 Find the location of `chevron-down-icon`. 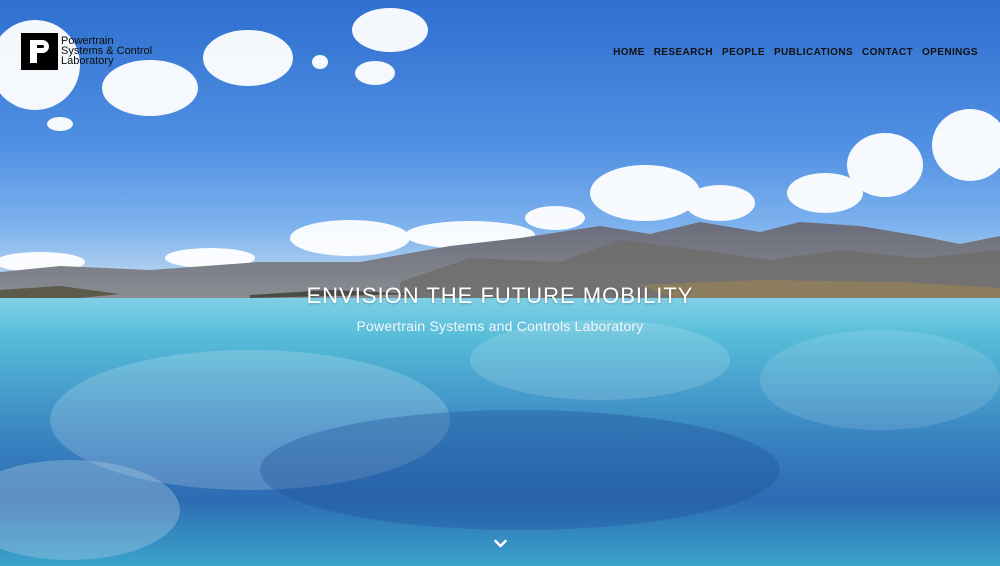

chevron-down-icon is located at coordinates (500, 543).